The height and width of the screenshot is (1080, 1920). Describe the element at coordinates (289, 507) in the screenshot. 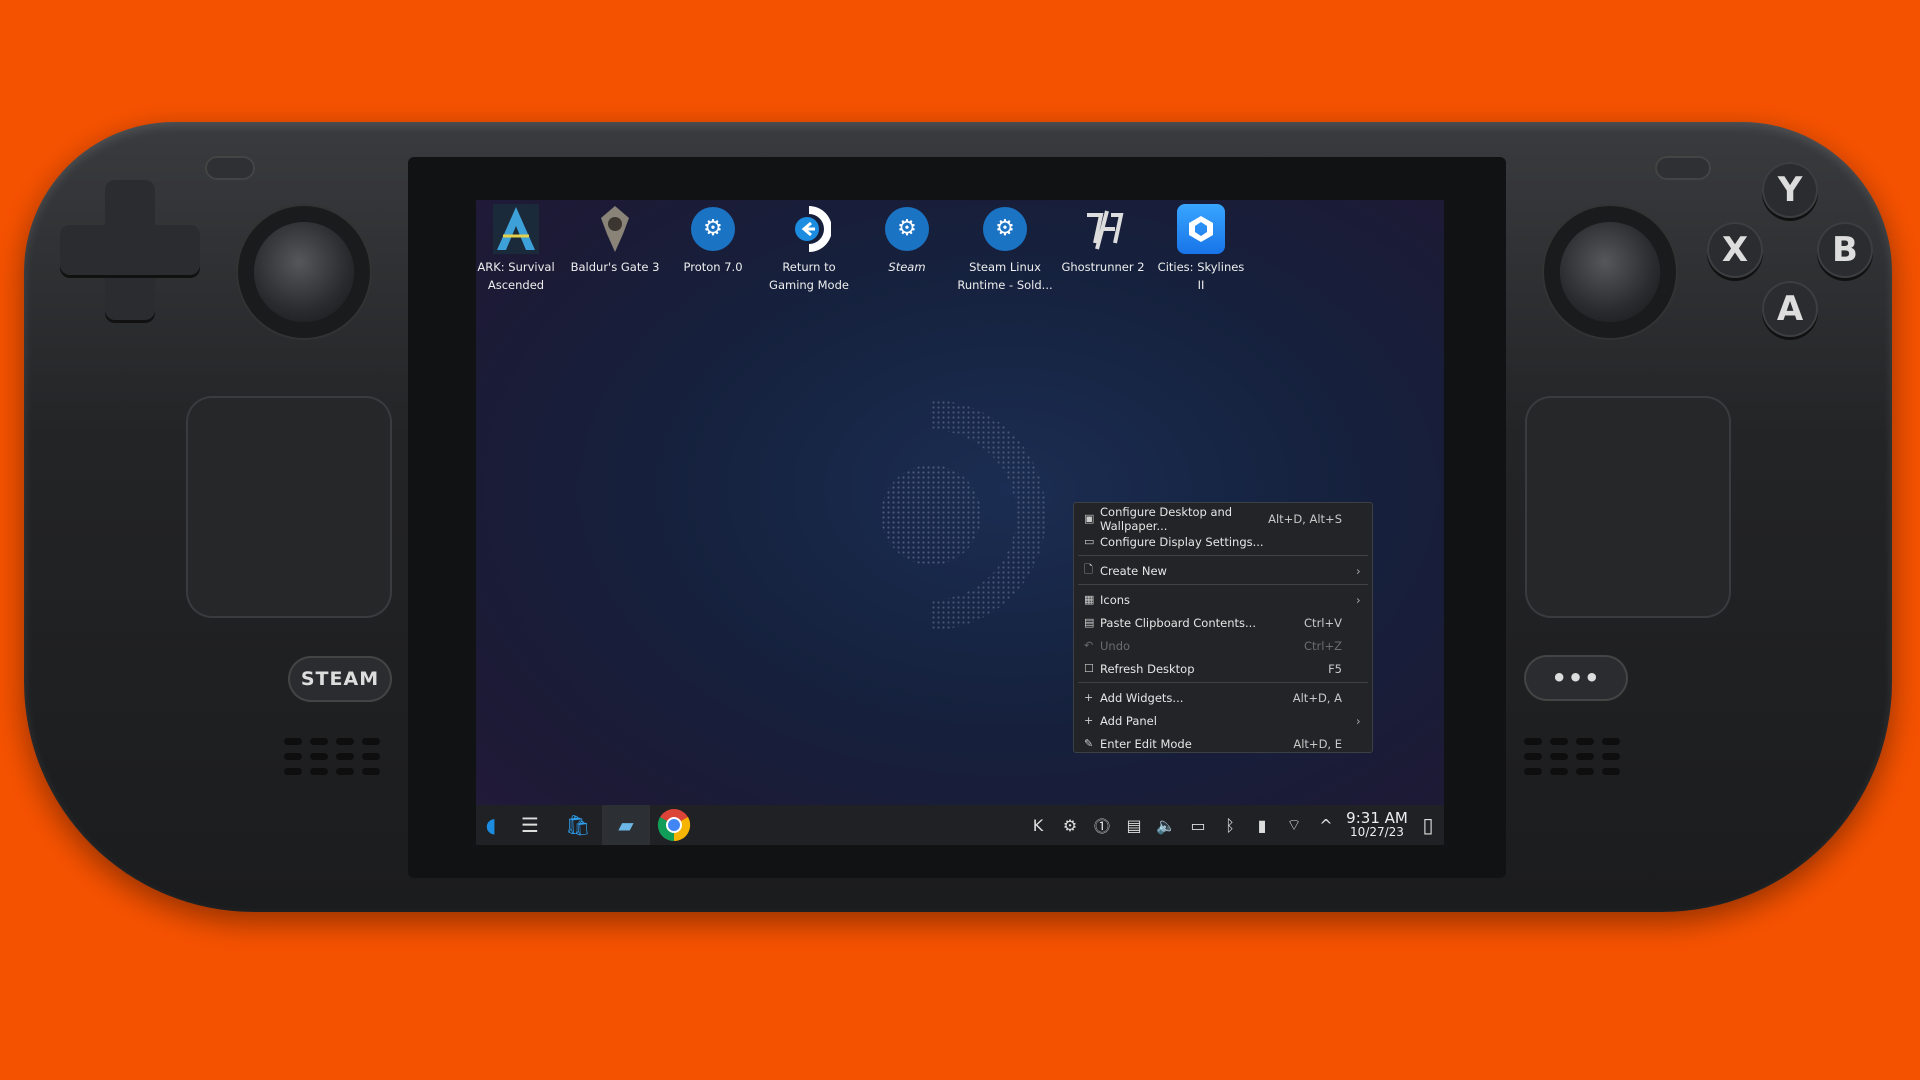

I see `left-trackpad` at that location.